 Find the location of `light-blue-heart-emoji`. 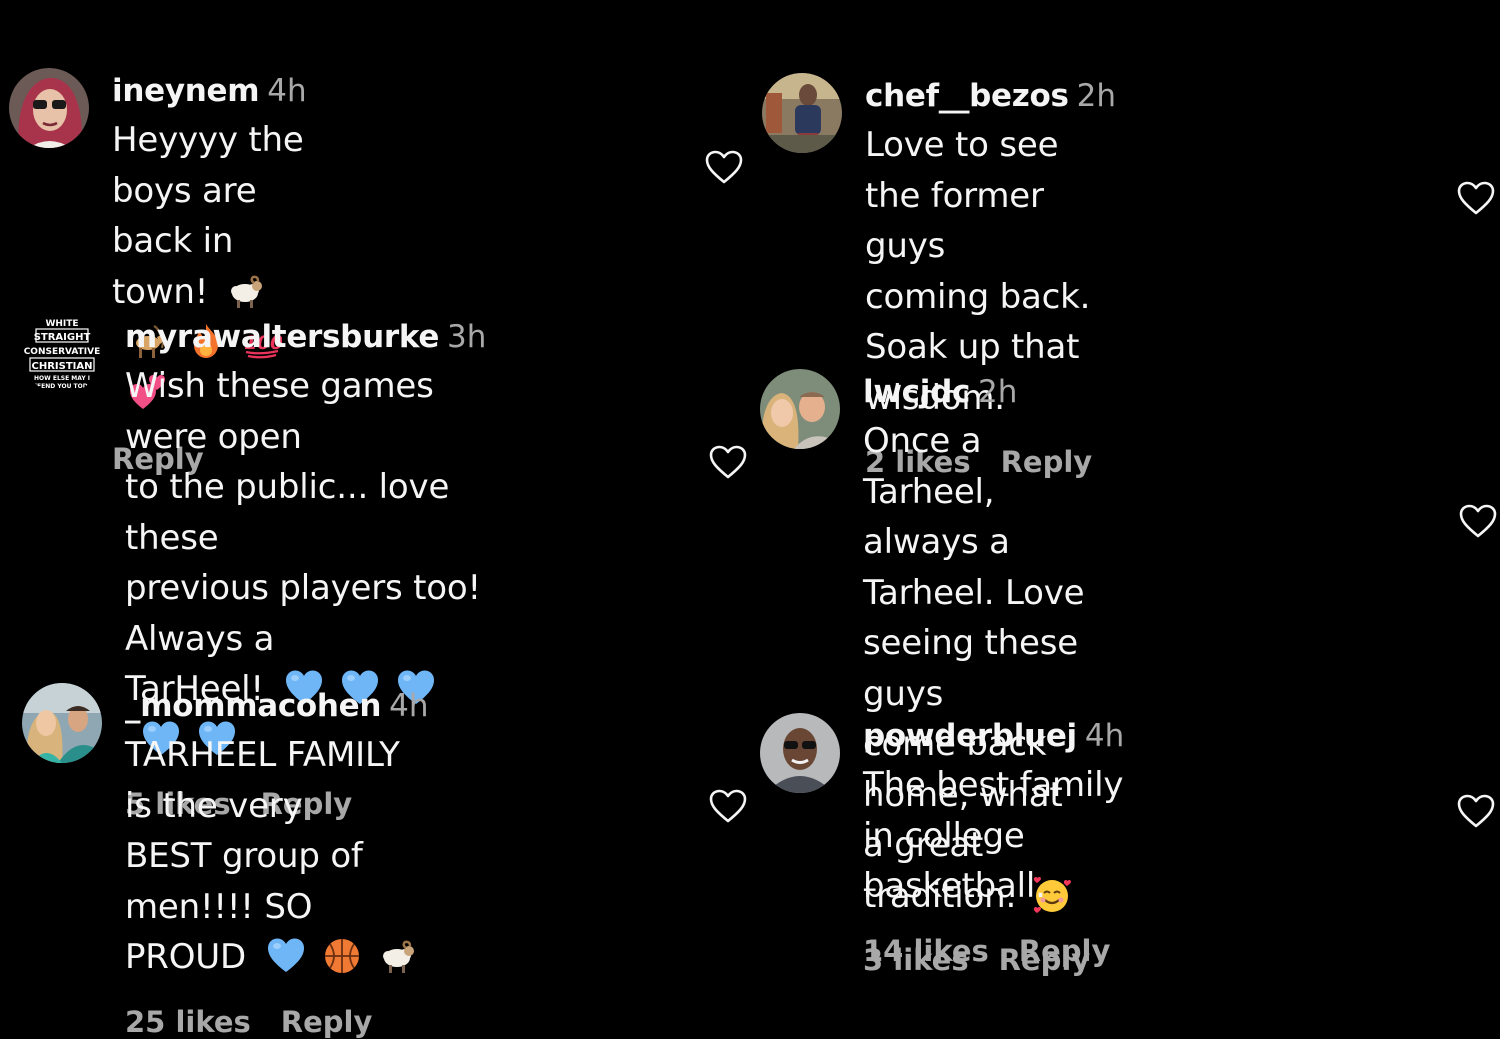

light-blue-heart-emoji is located at coordinates (286, 956).